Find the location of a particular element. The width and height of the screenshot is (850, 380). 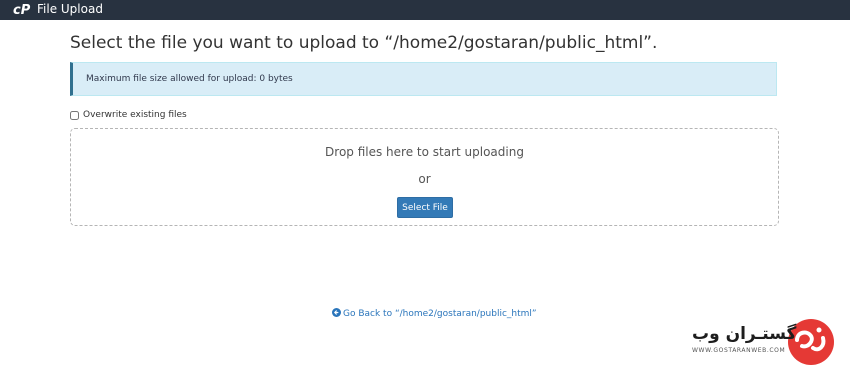

brand-url: WWW.GOSTARANWEB.COM is located at coordinates (739, 350).